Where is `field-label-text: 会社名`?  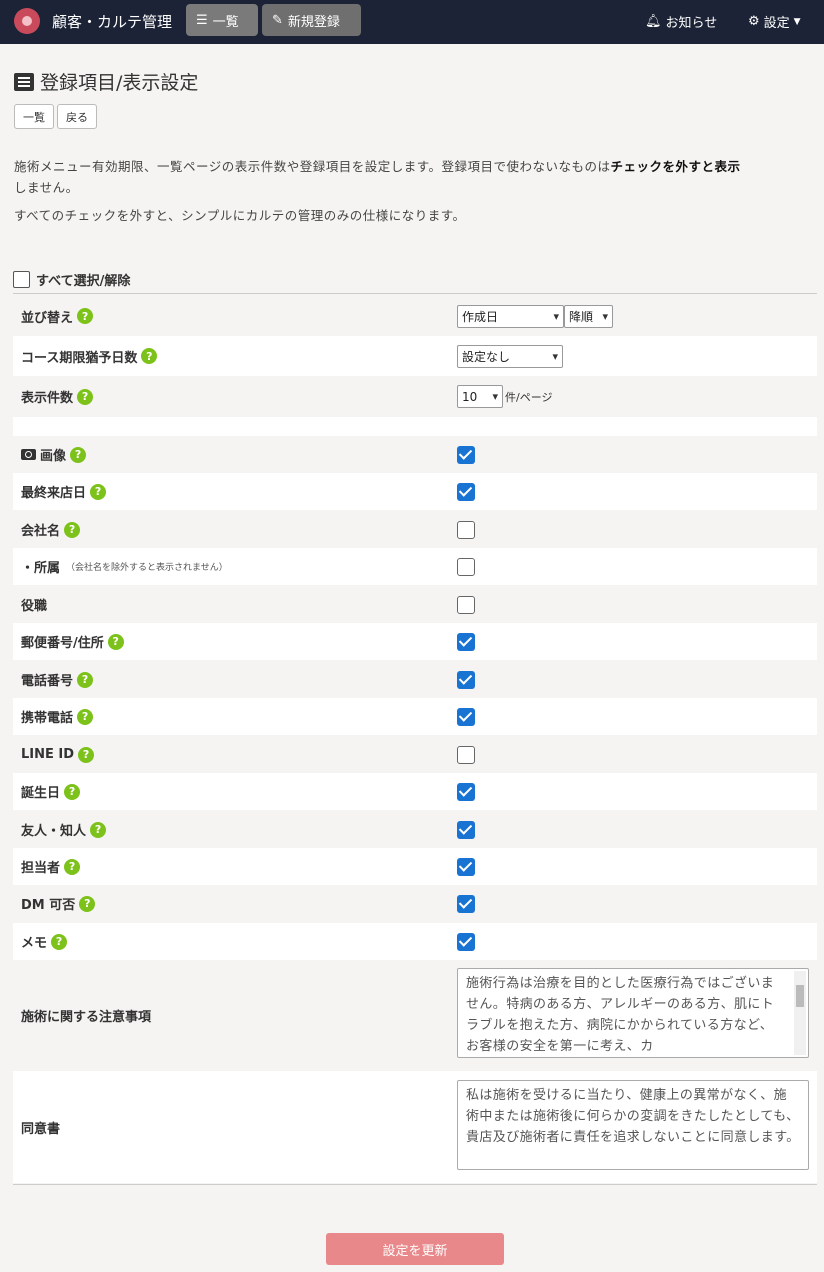 field-label-text: 会社名 is located at coordinates (41, 531).